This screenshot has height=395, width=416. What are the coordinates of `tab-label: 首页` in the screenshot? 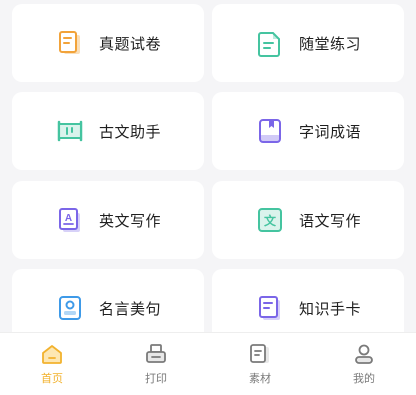 It's located at (52, 378).